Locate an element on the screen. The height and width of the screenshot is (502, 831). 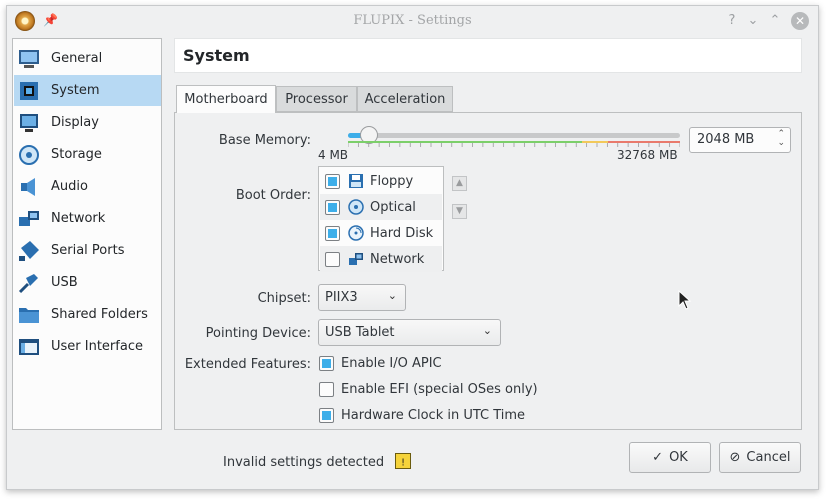
sidebar-item-label: Shared Folders is located at coordinates (99, 314).